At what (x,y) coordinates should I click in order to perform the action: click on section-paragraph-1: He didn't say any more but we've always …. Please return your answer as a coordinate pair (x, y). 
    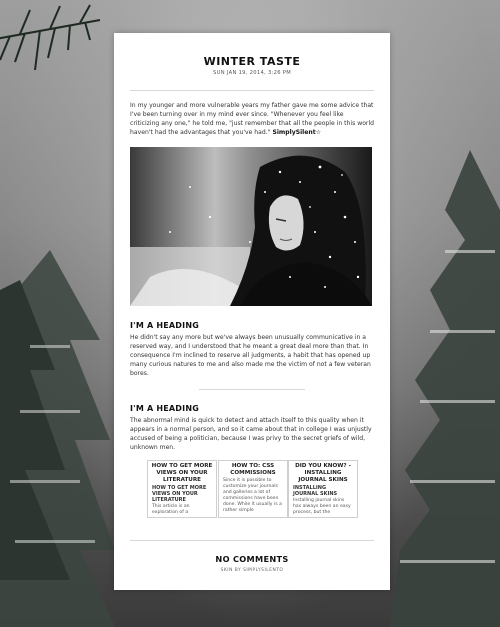
    Looking at the image, I should click on (250, 355).